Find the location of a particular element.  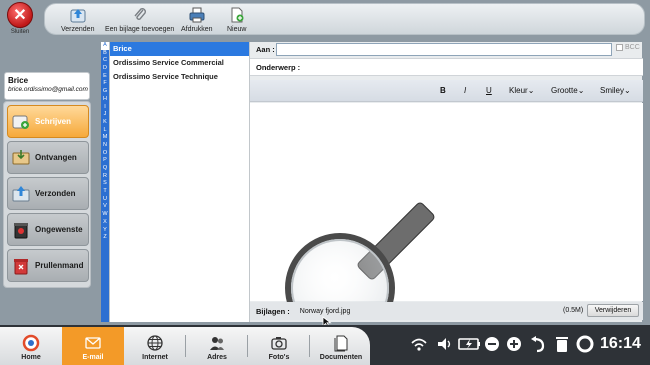

alphabet-letter: M is located at coordinates (105, 138).